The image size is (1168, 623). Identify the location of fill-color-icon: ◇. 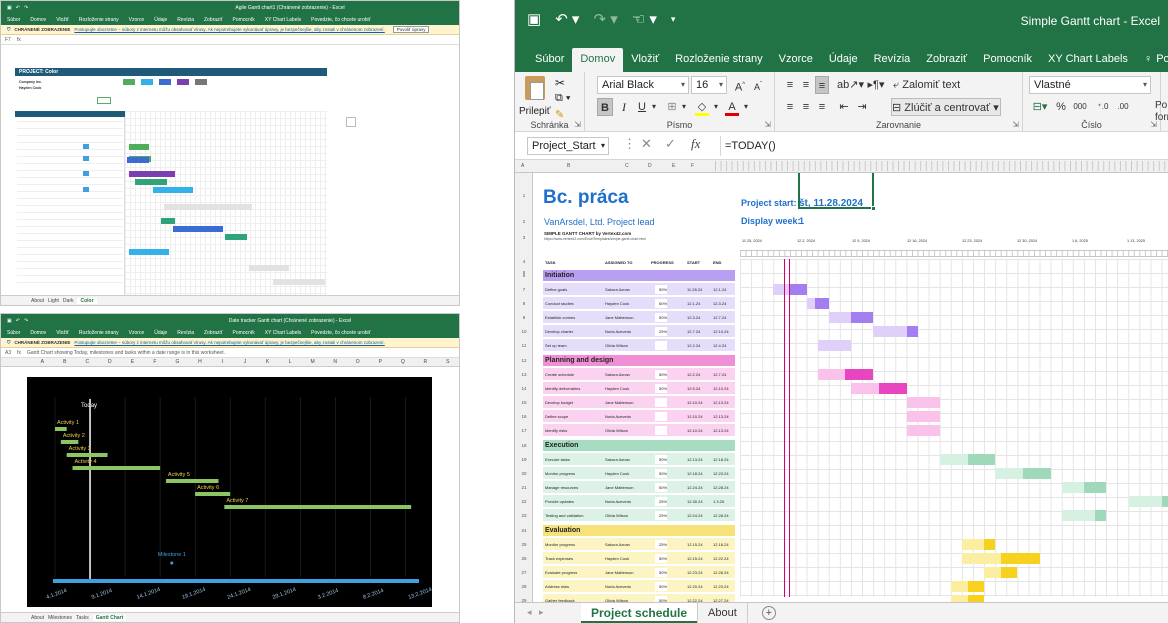
(702, 107).